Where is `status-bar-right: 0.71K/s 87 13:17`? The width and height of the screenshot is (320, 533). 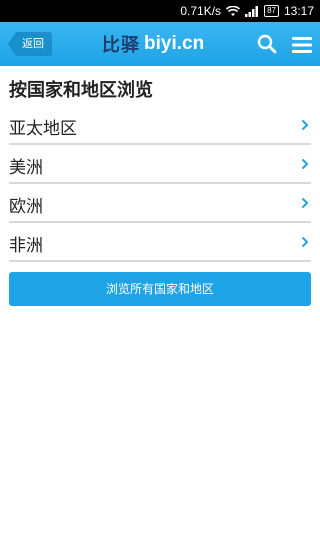 status-bar-right: 0.71K/s 87 13:17 is located at coordinates (247, 11).